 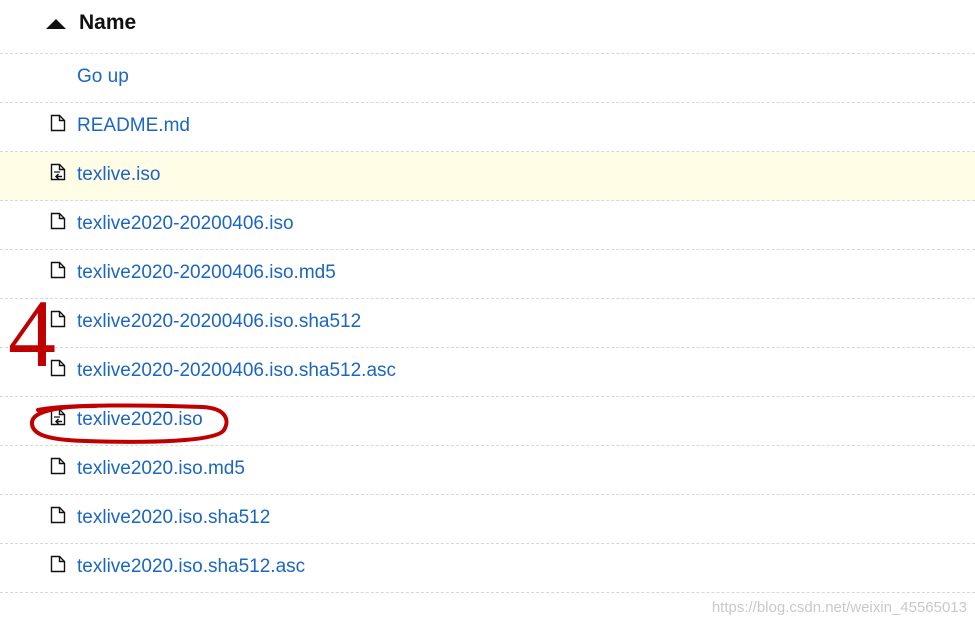 I want to click on list-item: README.md, so click(x=487, y=127).